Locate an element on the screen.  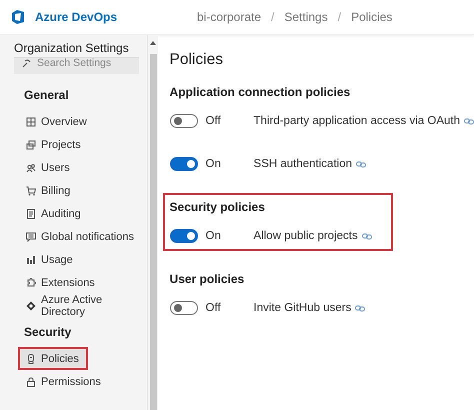
nav-item: Projects is located at coordinates (74, 144).